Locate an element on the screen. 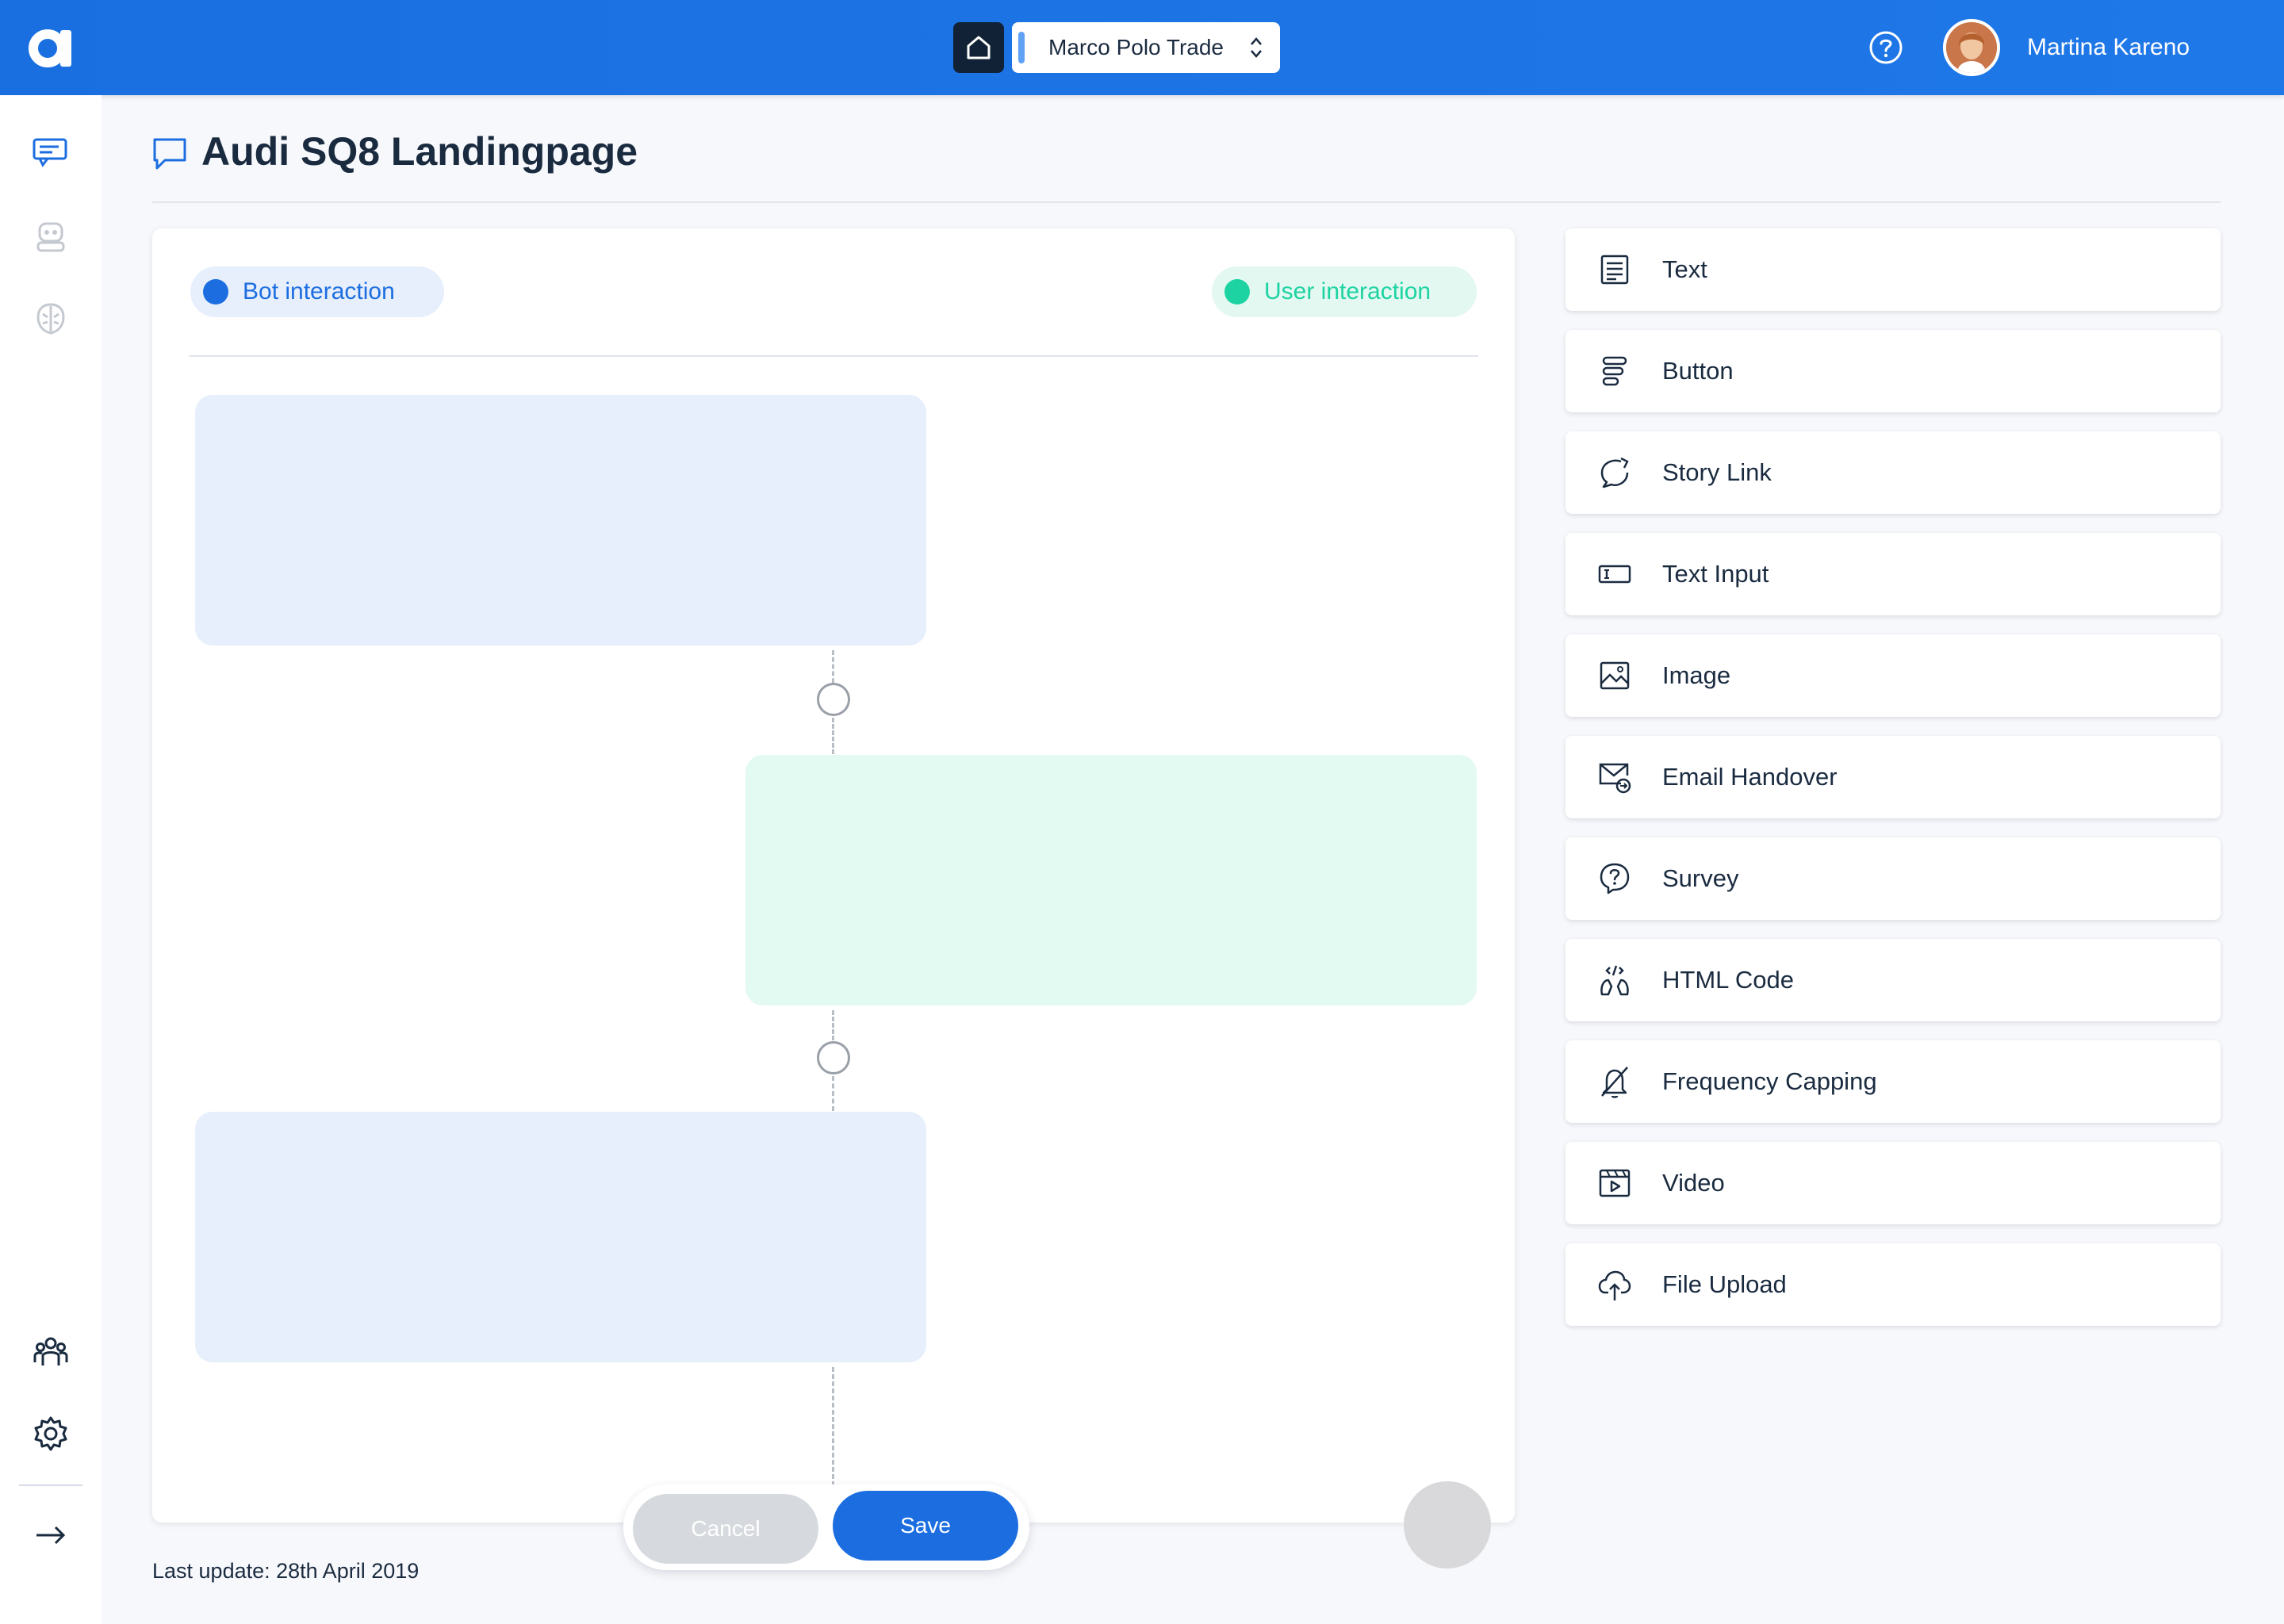 The image size is (2284, 1624). sidebar is located at coordinates (51, 859).